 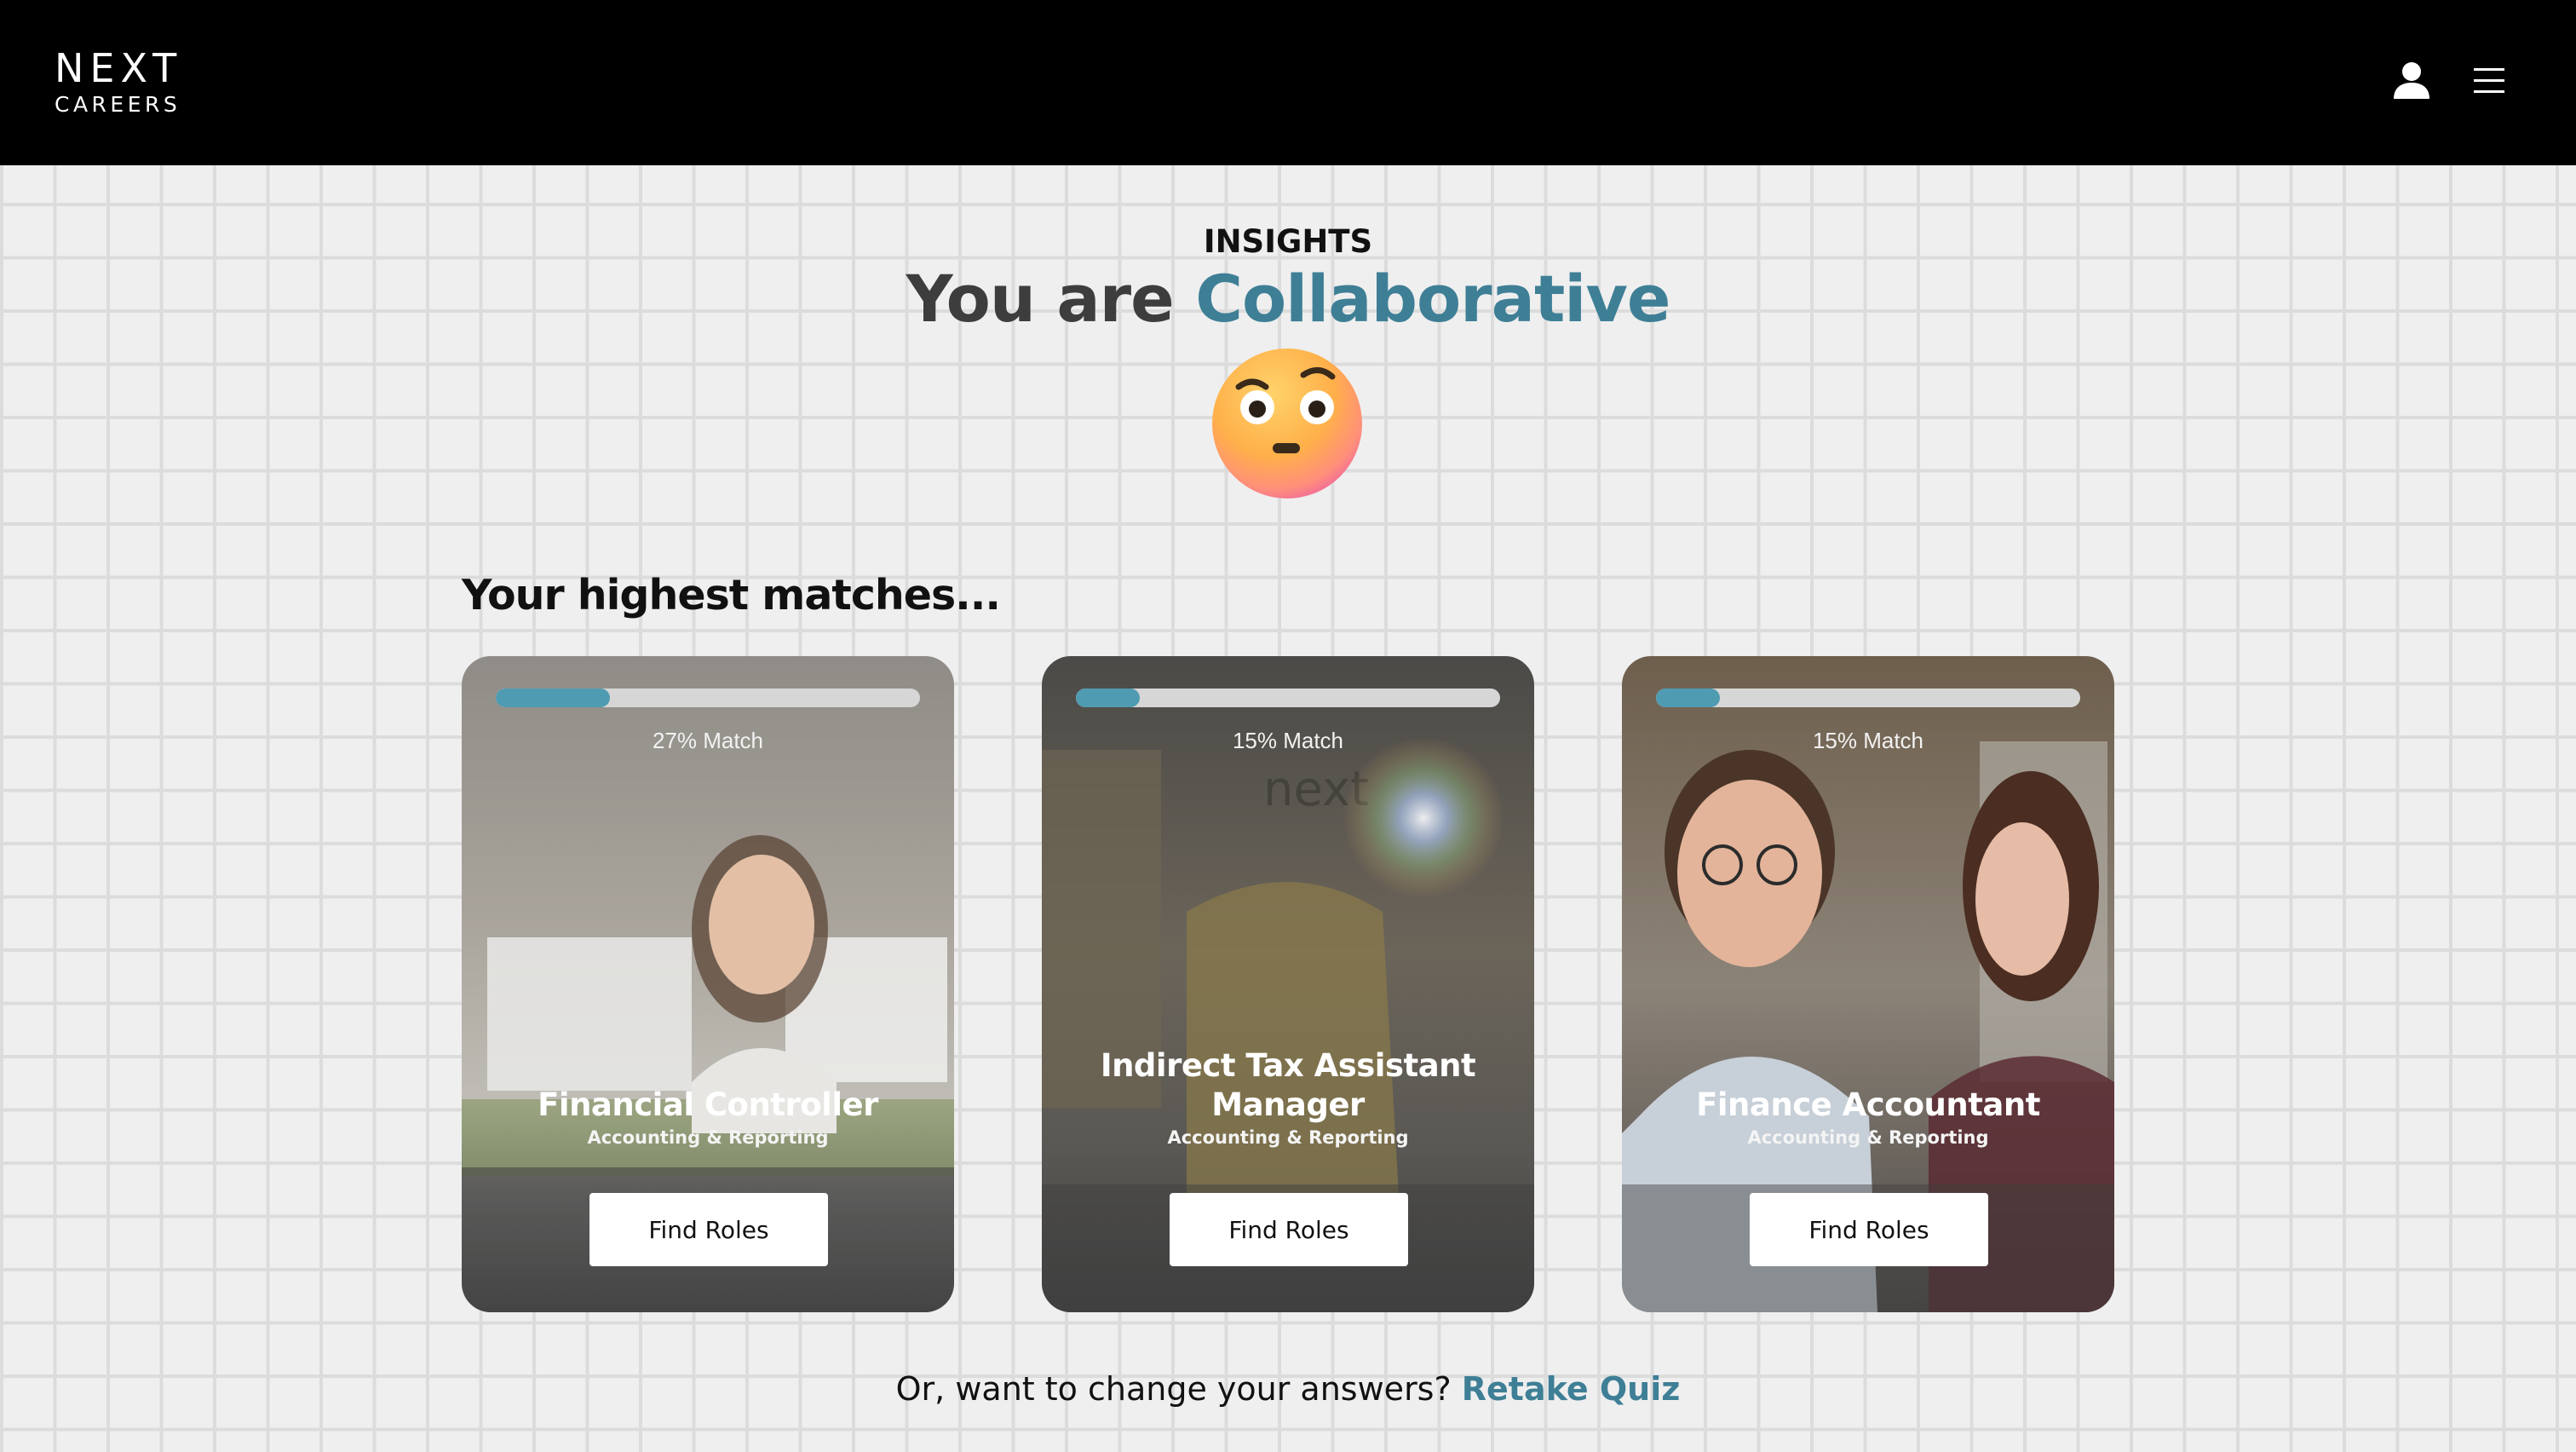 What do you see at coordinates (2489, 80) in the screenshot?
I see `menu-icon` at bounding box center [2489, 80].